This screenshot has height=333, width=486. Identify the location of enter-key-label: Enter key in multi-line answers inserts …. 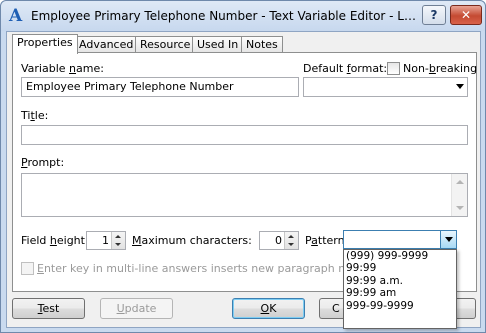
(211, 268).